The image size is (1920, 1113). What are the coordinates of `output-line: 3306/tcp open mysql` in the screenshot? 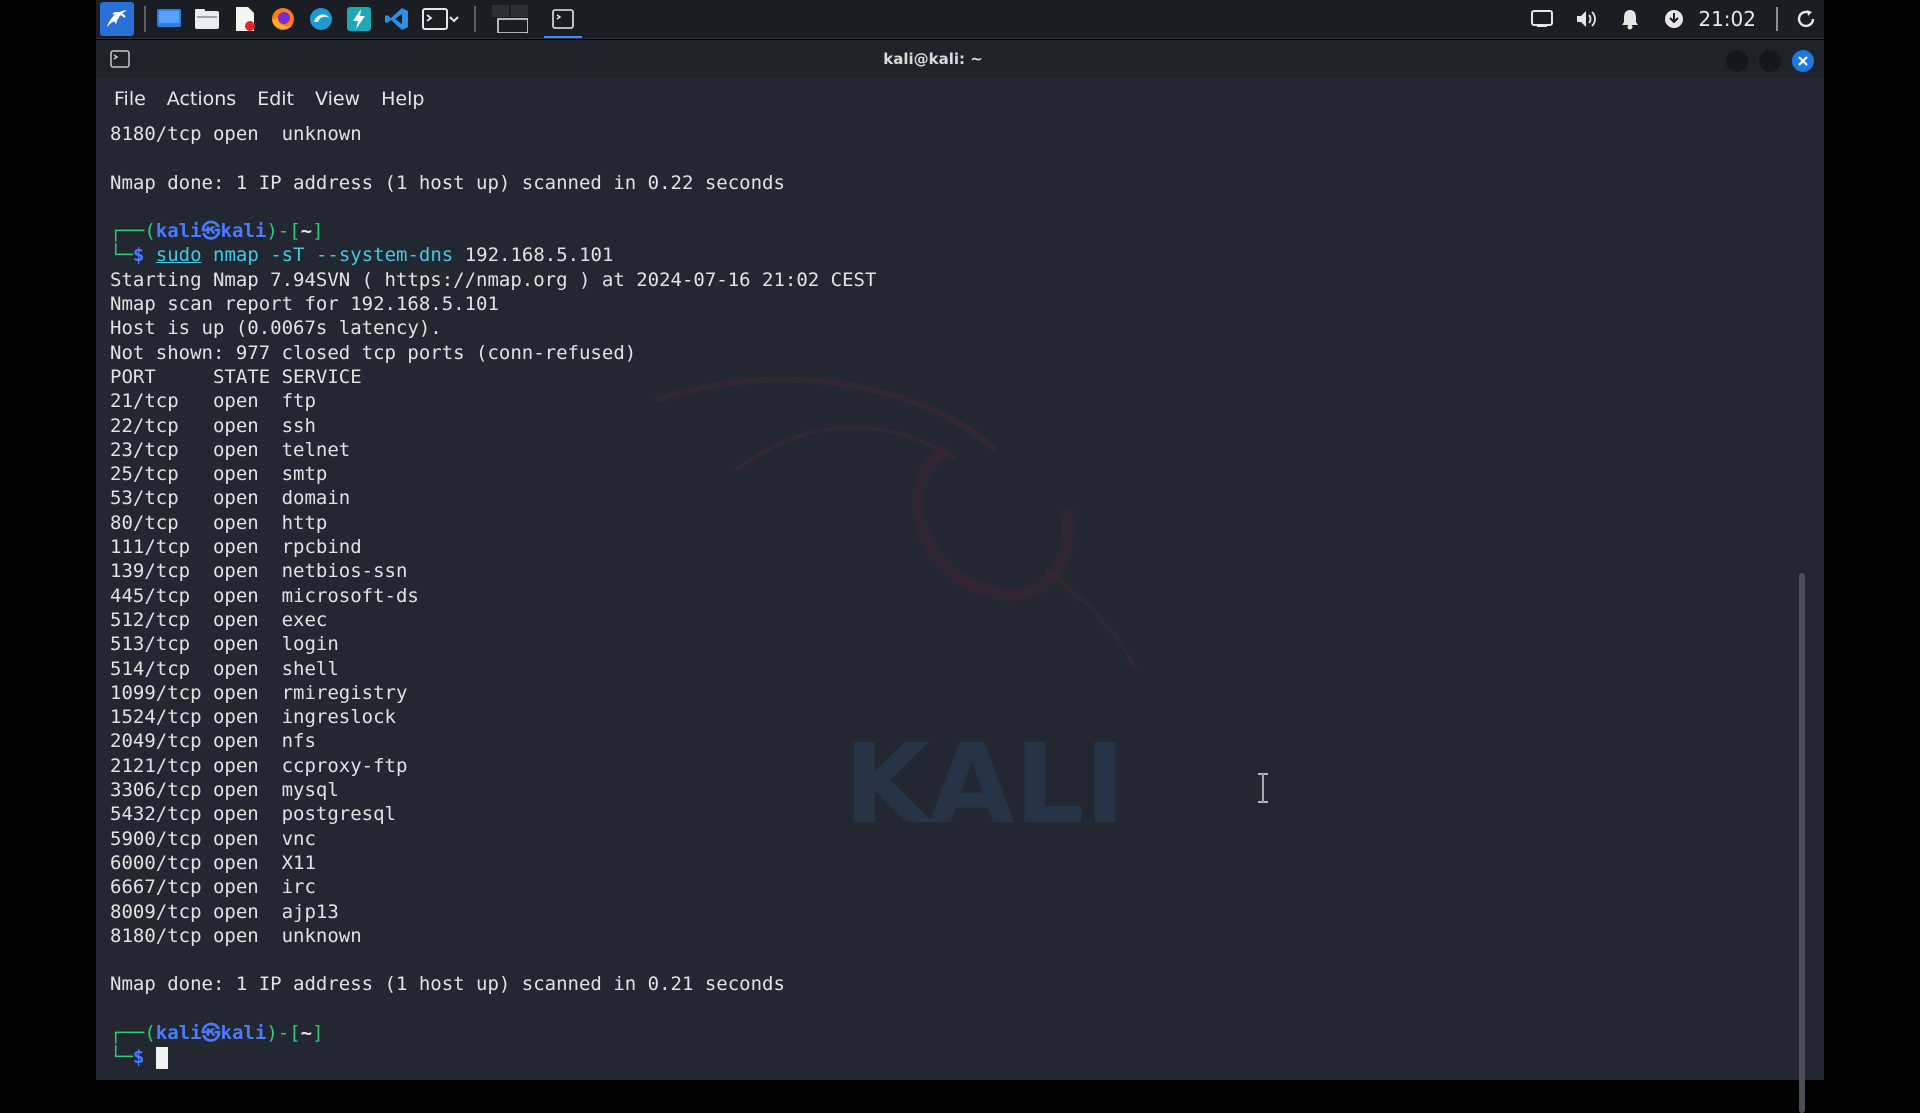 It's located at (224, 790).